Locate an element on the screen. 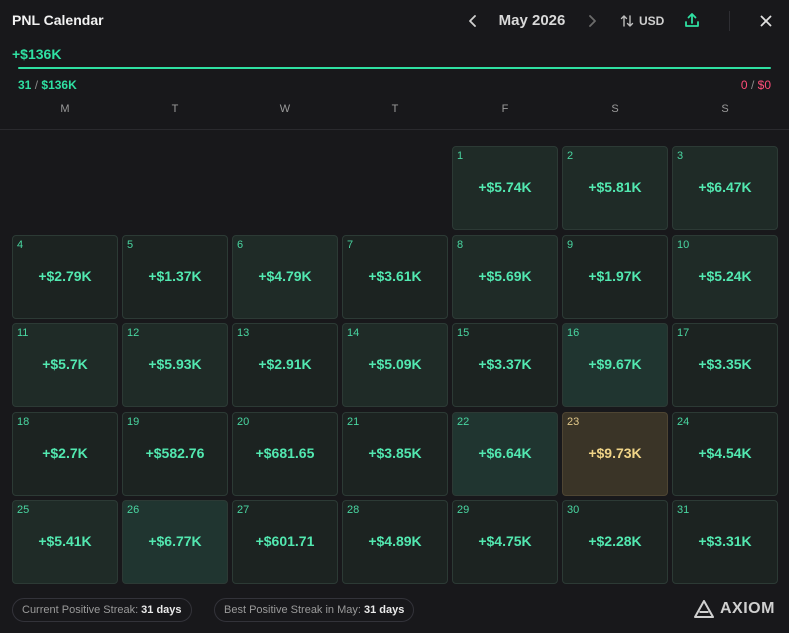  negative-days-count: 0 is located at coordinates (744, 85).